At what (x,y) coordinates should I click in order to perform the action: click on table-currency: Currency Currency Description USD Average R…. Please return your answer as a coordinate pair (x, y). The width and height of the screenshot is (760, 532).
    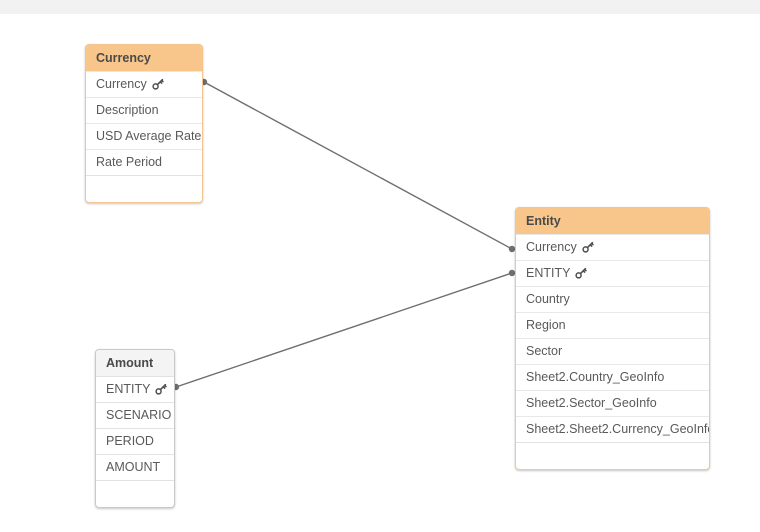
    Looking at the image, I should click on (144, 123).